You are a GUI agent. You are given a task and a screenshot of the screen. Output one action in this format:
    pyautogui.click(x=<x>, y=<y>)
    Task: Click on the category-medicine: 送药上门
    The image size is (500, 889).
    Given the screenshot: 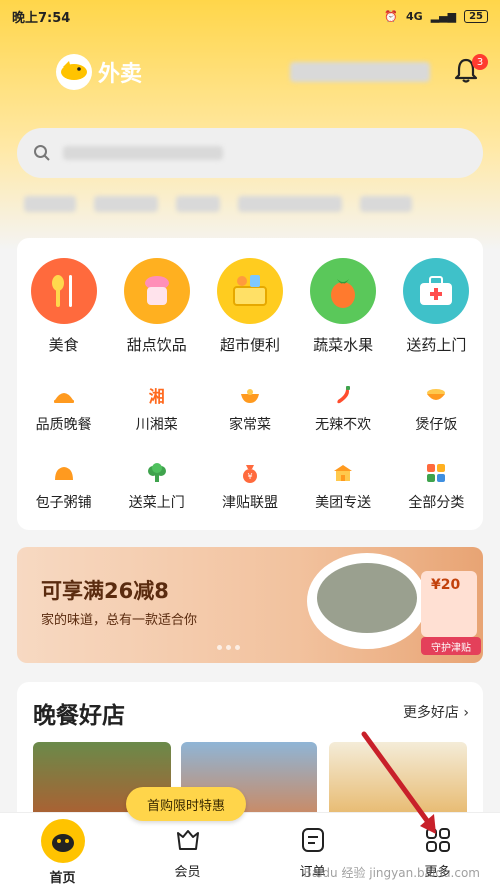 What is the action you would take?
    pyautogui.click(x=436, y=306)
    